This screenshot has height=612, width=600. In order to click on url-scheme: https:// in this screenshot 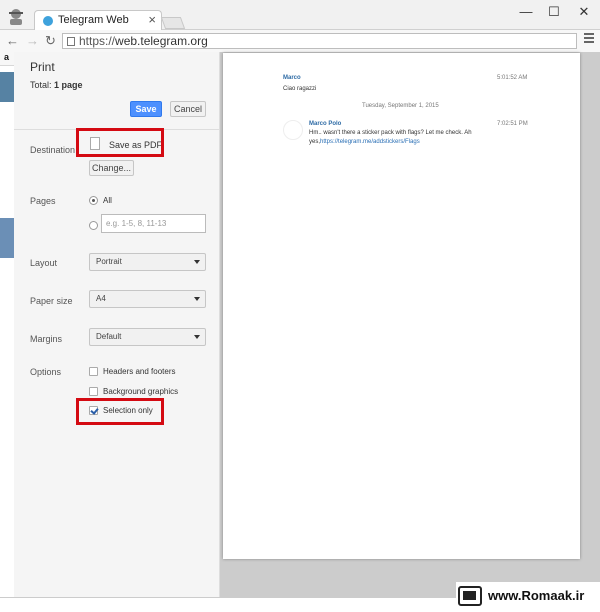, I will do `click(97, 41)`.